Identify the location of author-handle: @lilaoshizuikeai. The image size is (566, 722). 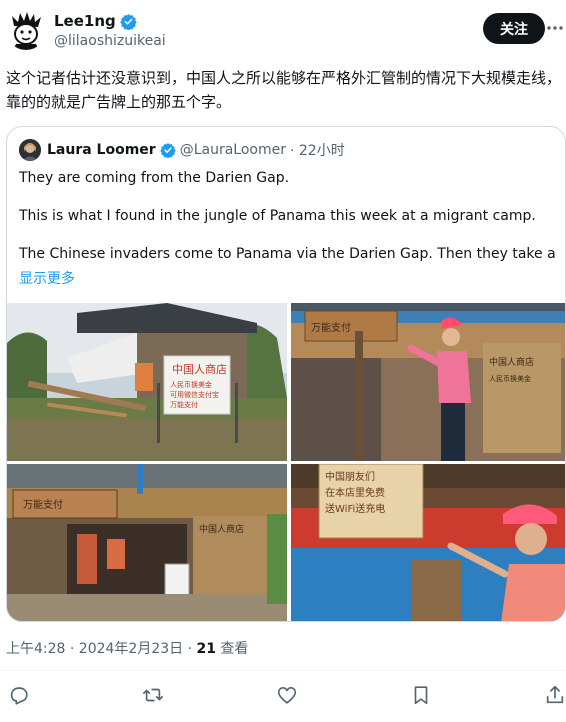
(110, 41).